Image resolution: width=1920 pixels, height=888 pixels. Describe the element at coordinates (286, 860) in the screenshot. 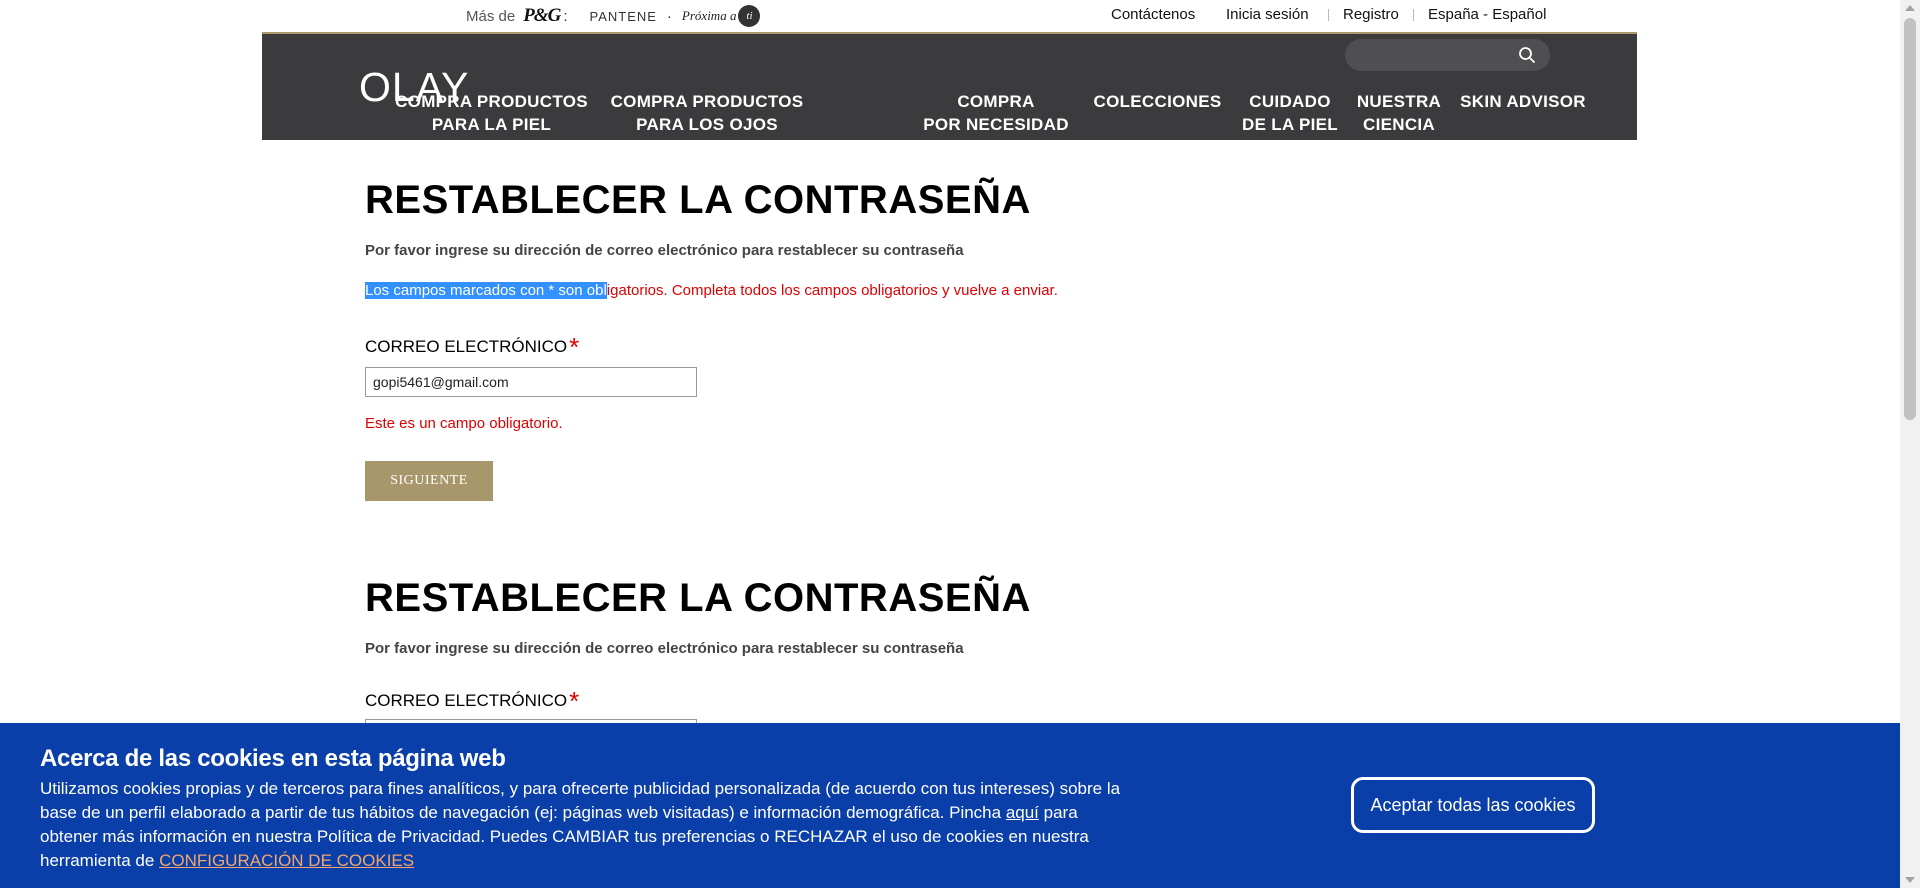

I see `cookie-settings-link: CONFIGURACIÓN DE COOKIES` at that location.